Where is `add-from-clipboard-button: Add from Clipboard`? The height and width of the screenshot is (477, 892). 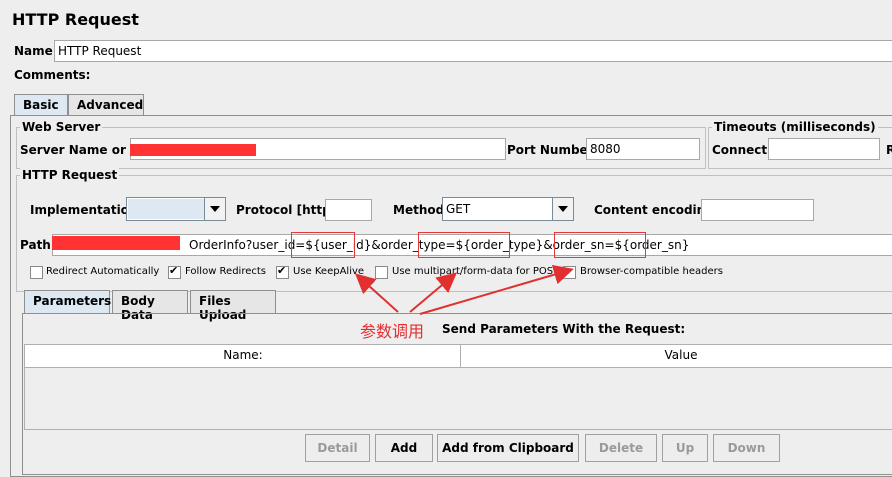 add-from-clipboard-button: Add from Clipboard is located at coordinates (508, 448).